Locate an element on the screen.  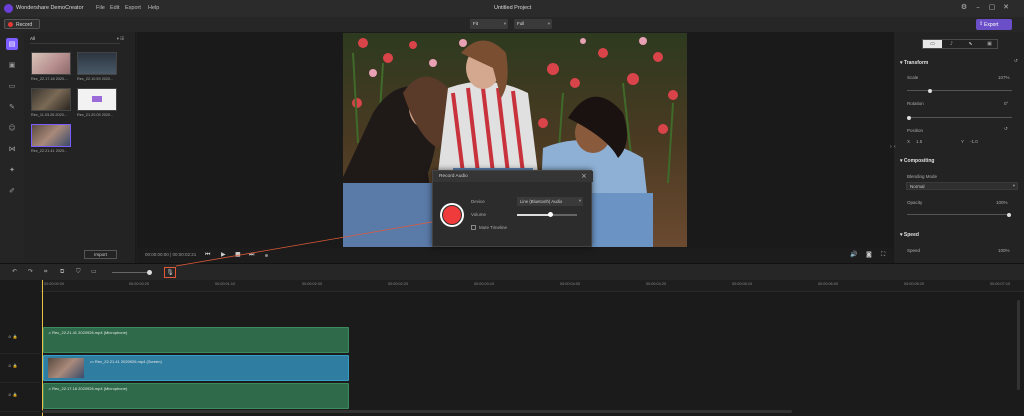
ruler-tick: 00:00:06:20 is located at coordinates (914, 284).